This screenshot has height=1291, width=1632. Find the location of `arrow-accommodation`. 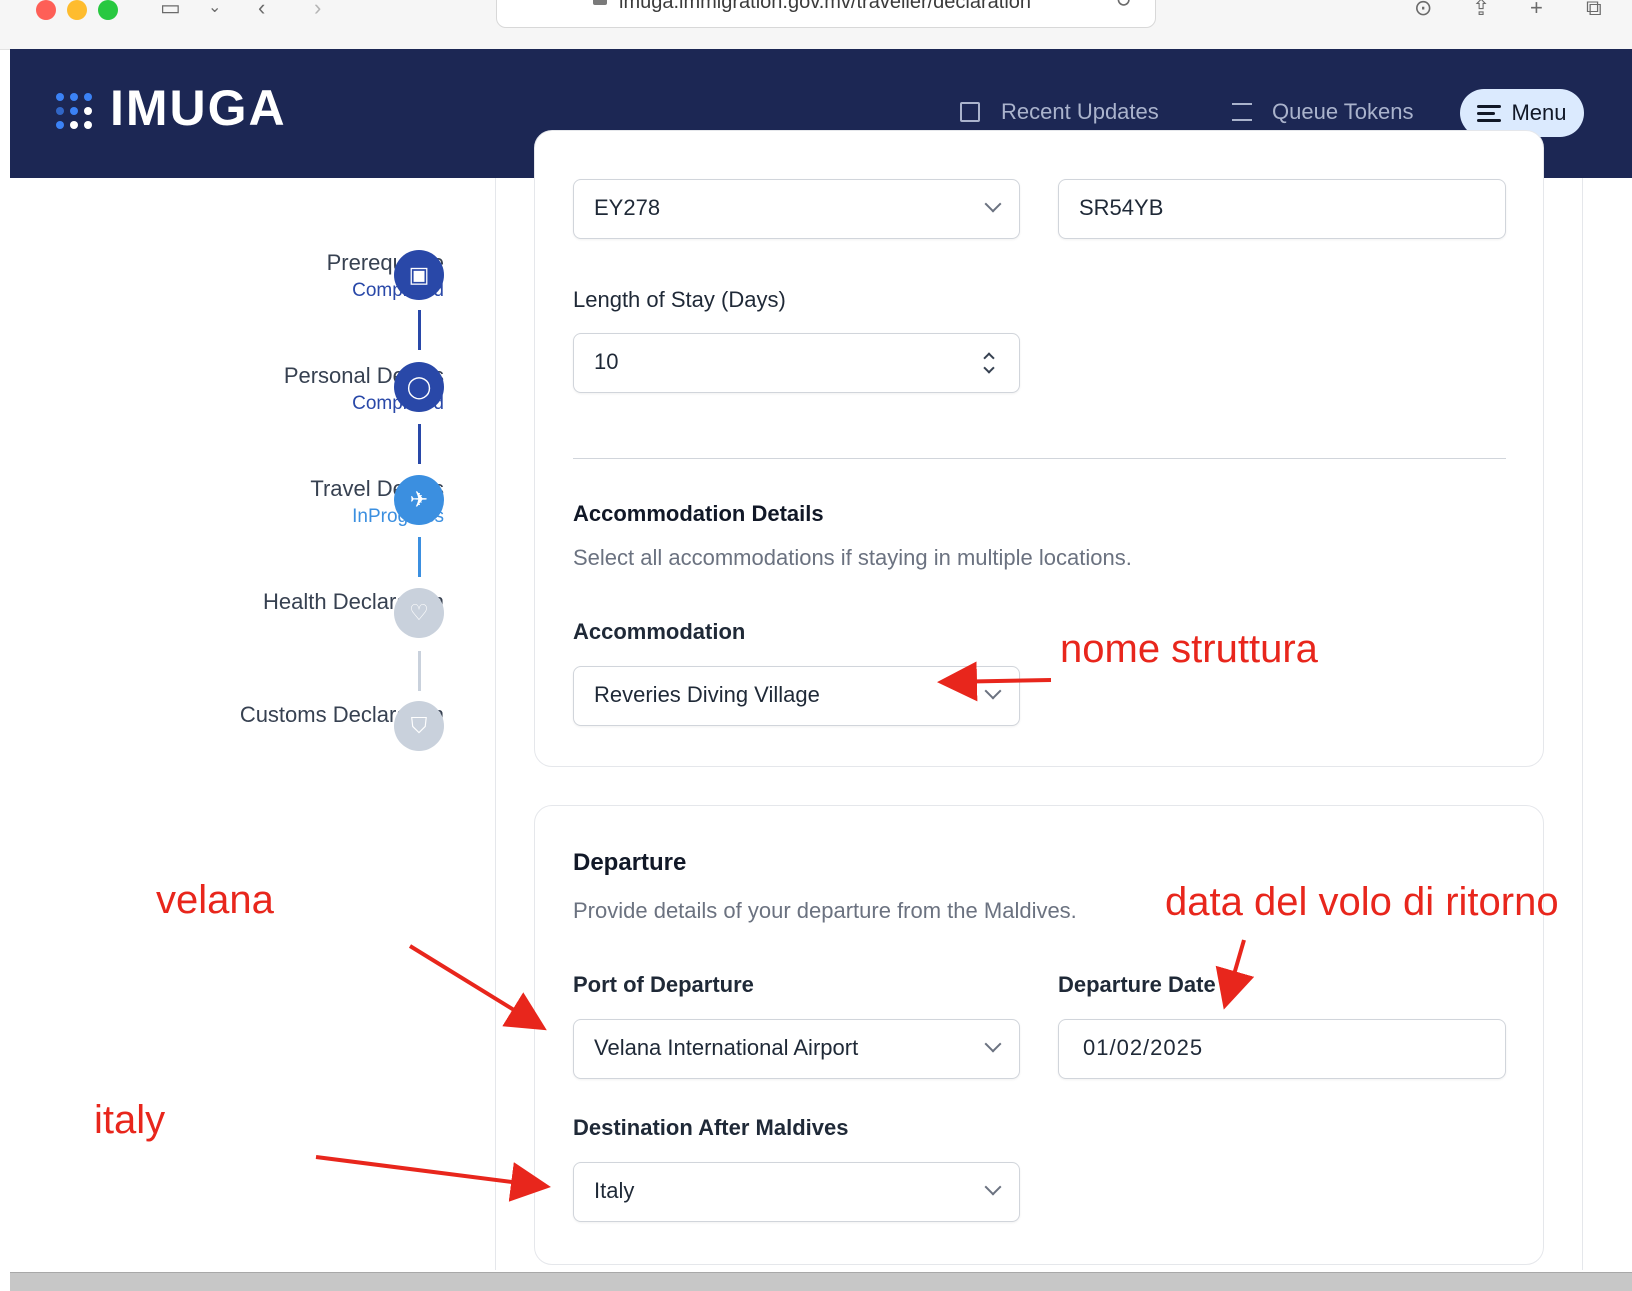

arrow-accommodation is located at coordinates (994, 681).